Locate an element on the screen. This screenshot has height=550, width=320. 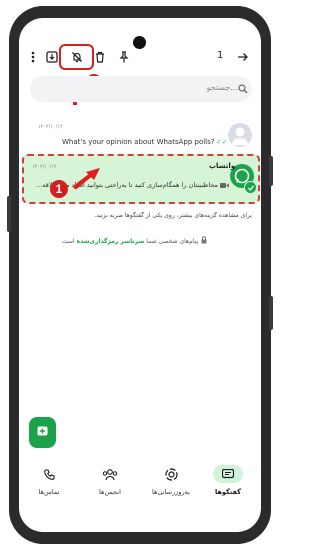
front-camera is located at coordinates (139, 42).